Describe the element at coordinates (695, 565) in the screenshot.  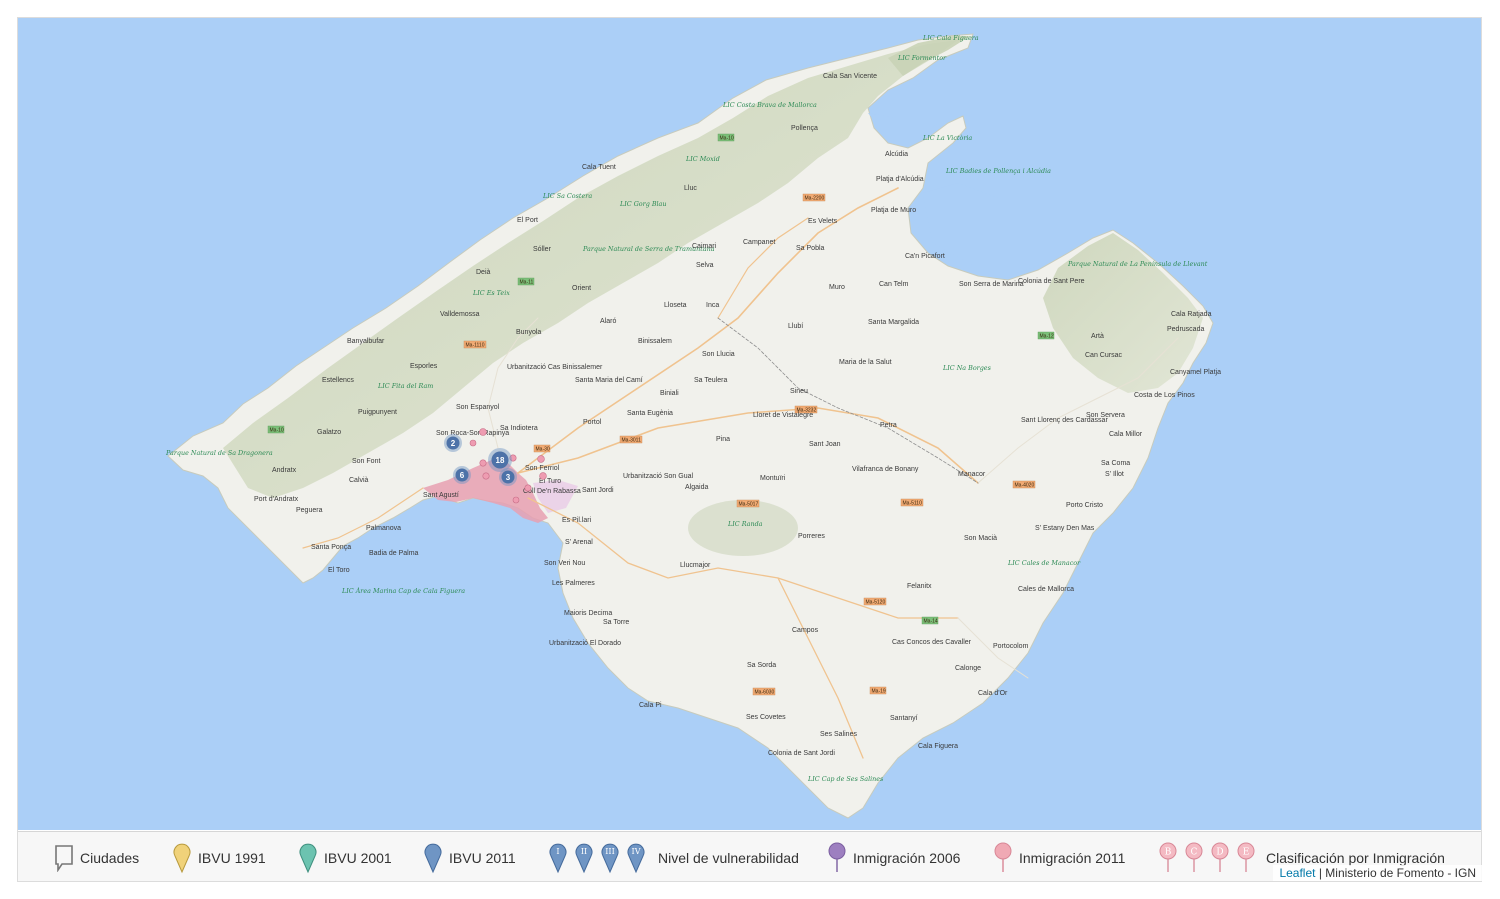
I see `place-llucmajor: Llucmajor` at that location.